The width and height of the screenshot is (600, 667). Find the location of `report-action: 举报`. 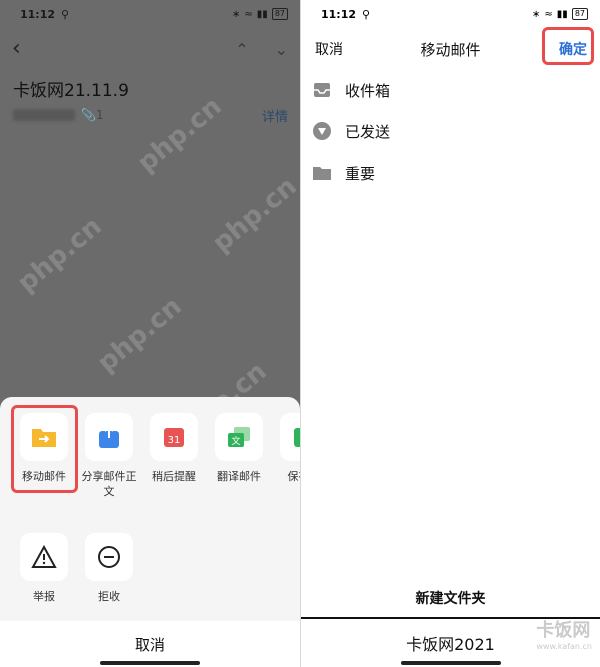

report-action: 举报 is located at coordinates (44, 568).